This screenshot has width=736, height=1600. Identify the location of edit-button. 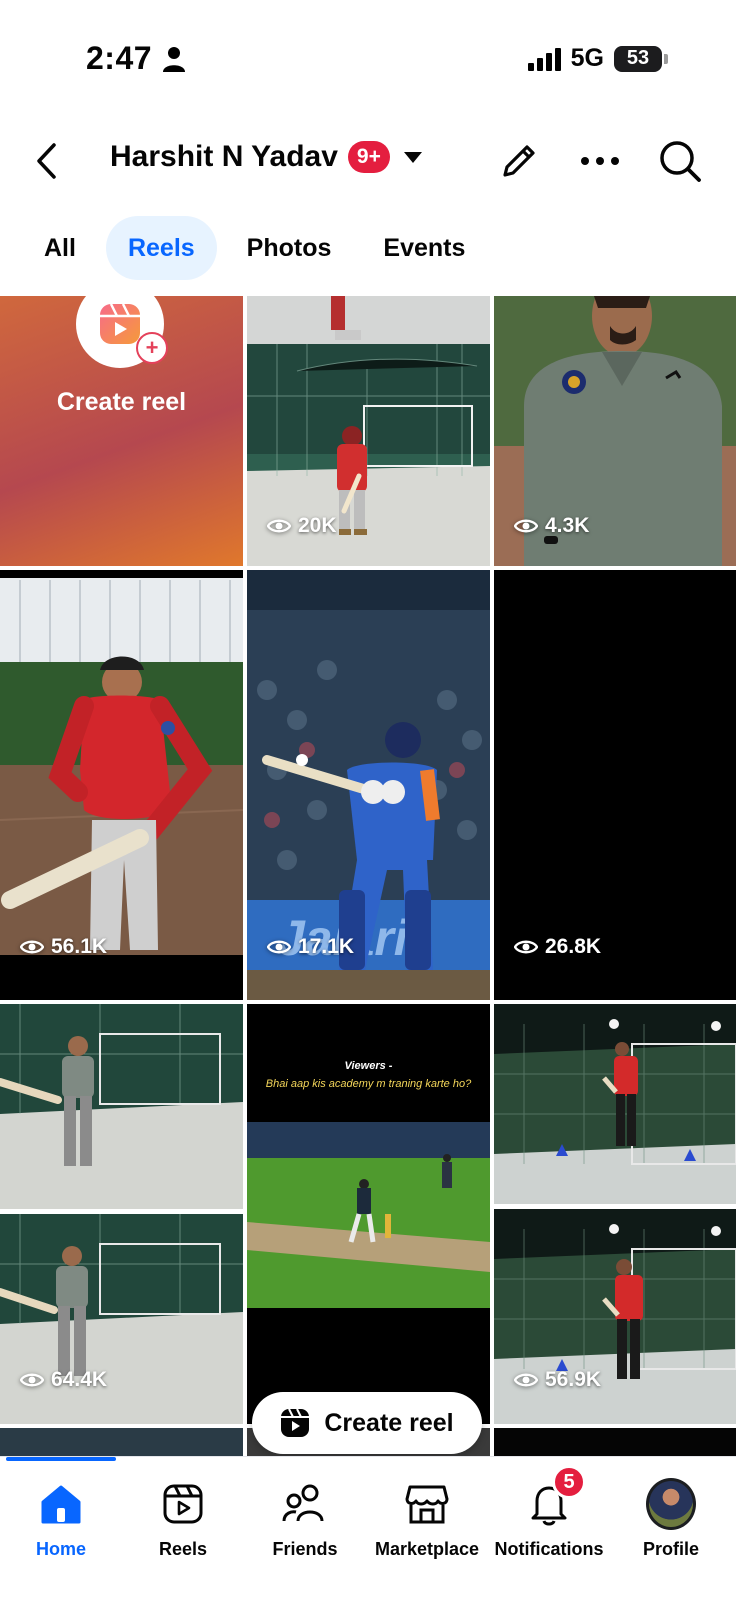
(519, 161).